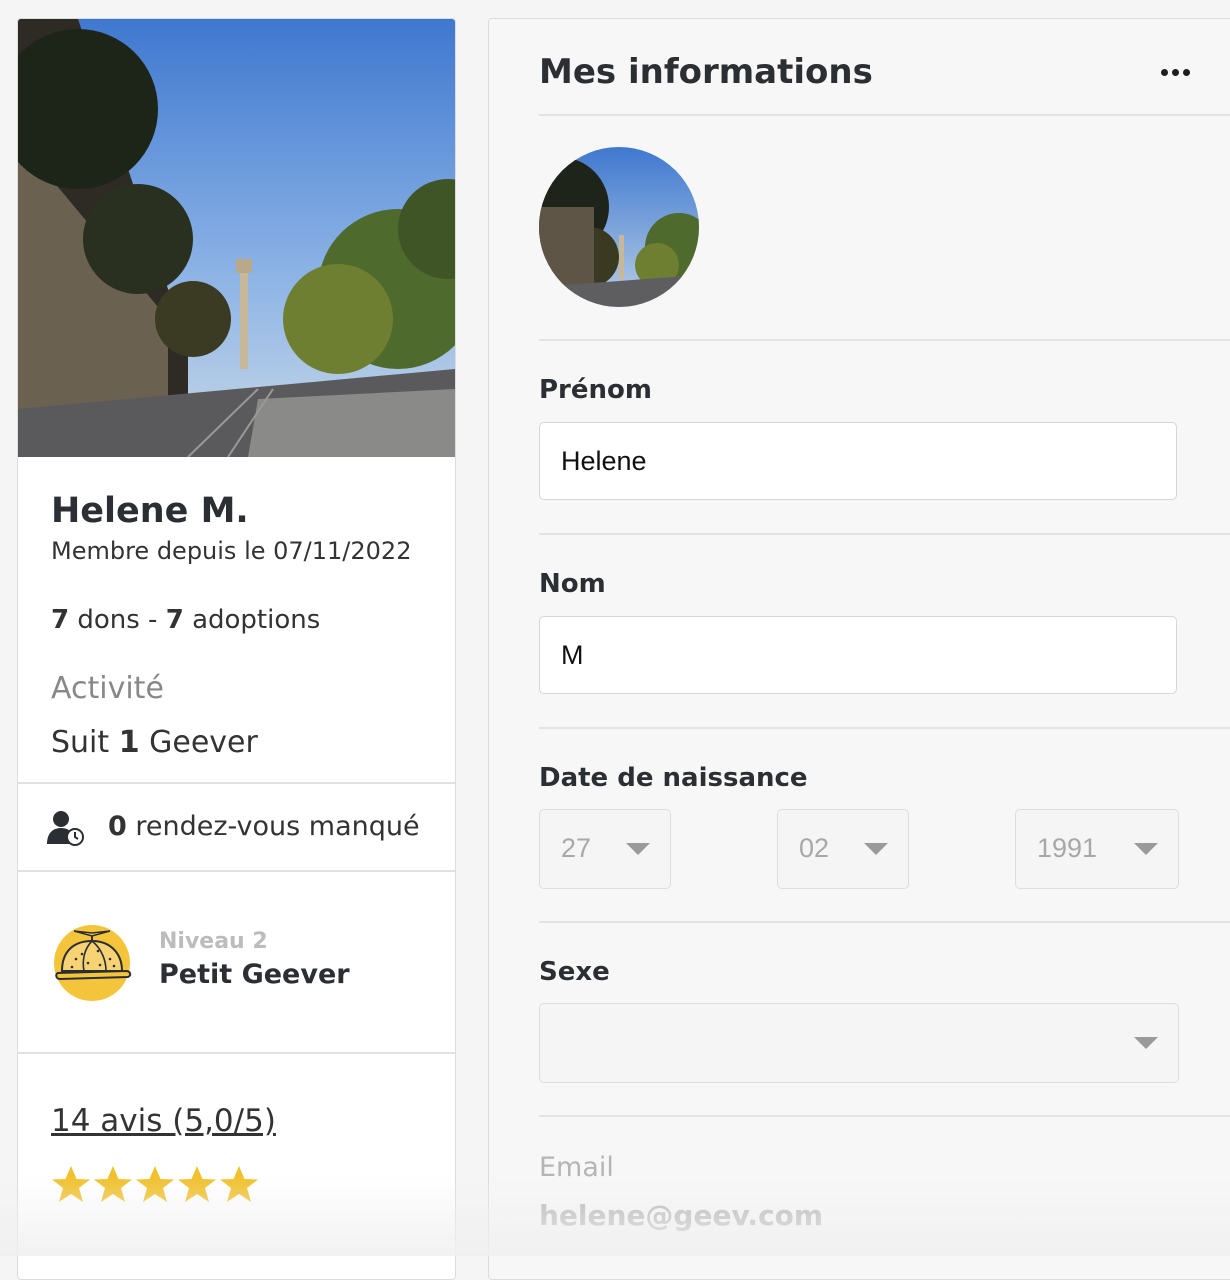 The width and height of the screenshot is (1230, 1280). What do you see at coordinates (681, 1215) in the screenshot?
I see `email-value: helene@geev.com` at bounding box center [681, 1215].